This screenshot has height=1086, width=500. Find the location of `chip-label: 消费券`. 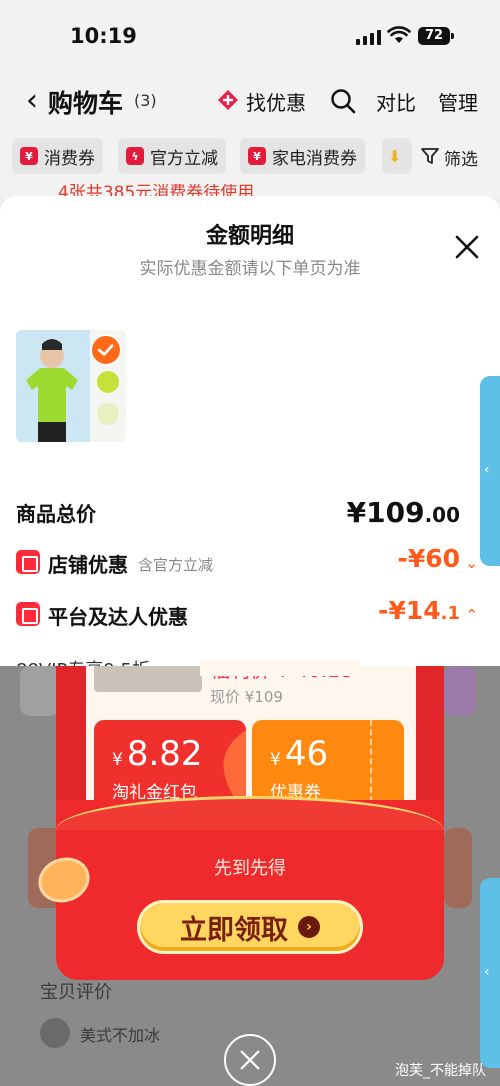

chip-label: 消费券 is located at coordinates (69, 158).